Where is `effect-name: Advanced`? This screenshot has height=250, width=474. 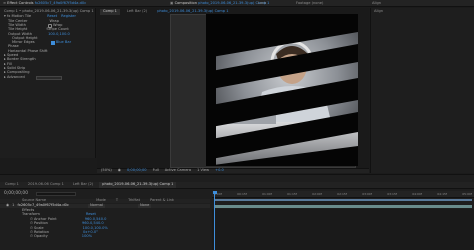
effect-name: Advanced is located at coordinates (15, 76).